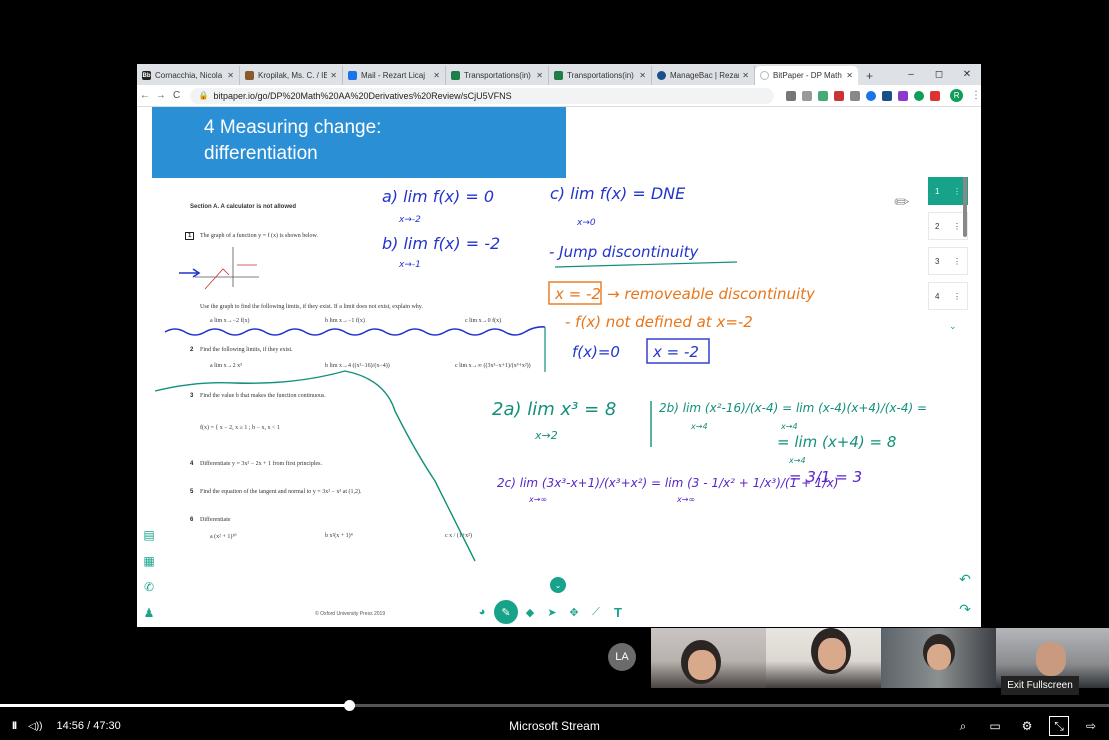 The width and height of the screenshot is (1109, 740). Describe the element at coordinates (149, 613) in the screenshot. I see `add-user-icon: ♟` at that location.